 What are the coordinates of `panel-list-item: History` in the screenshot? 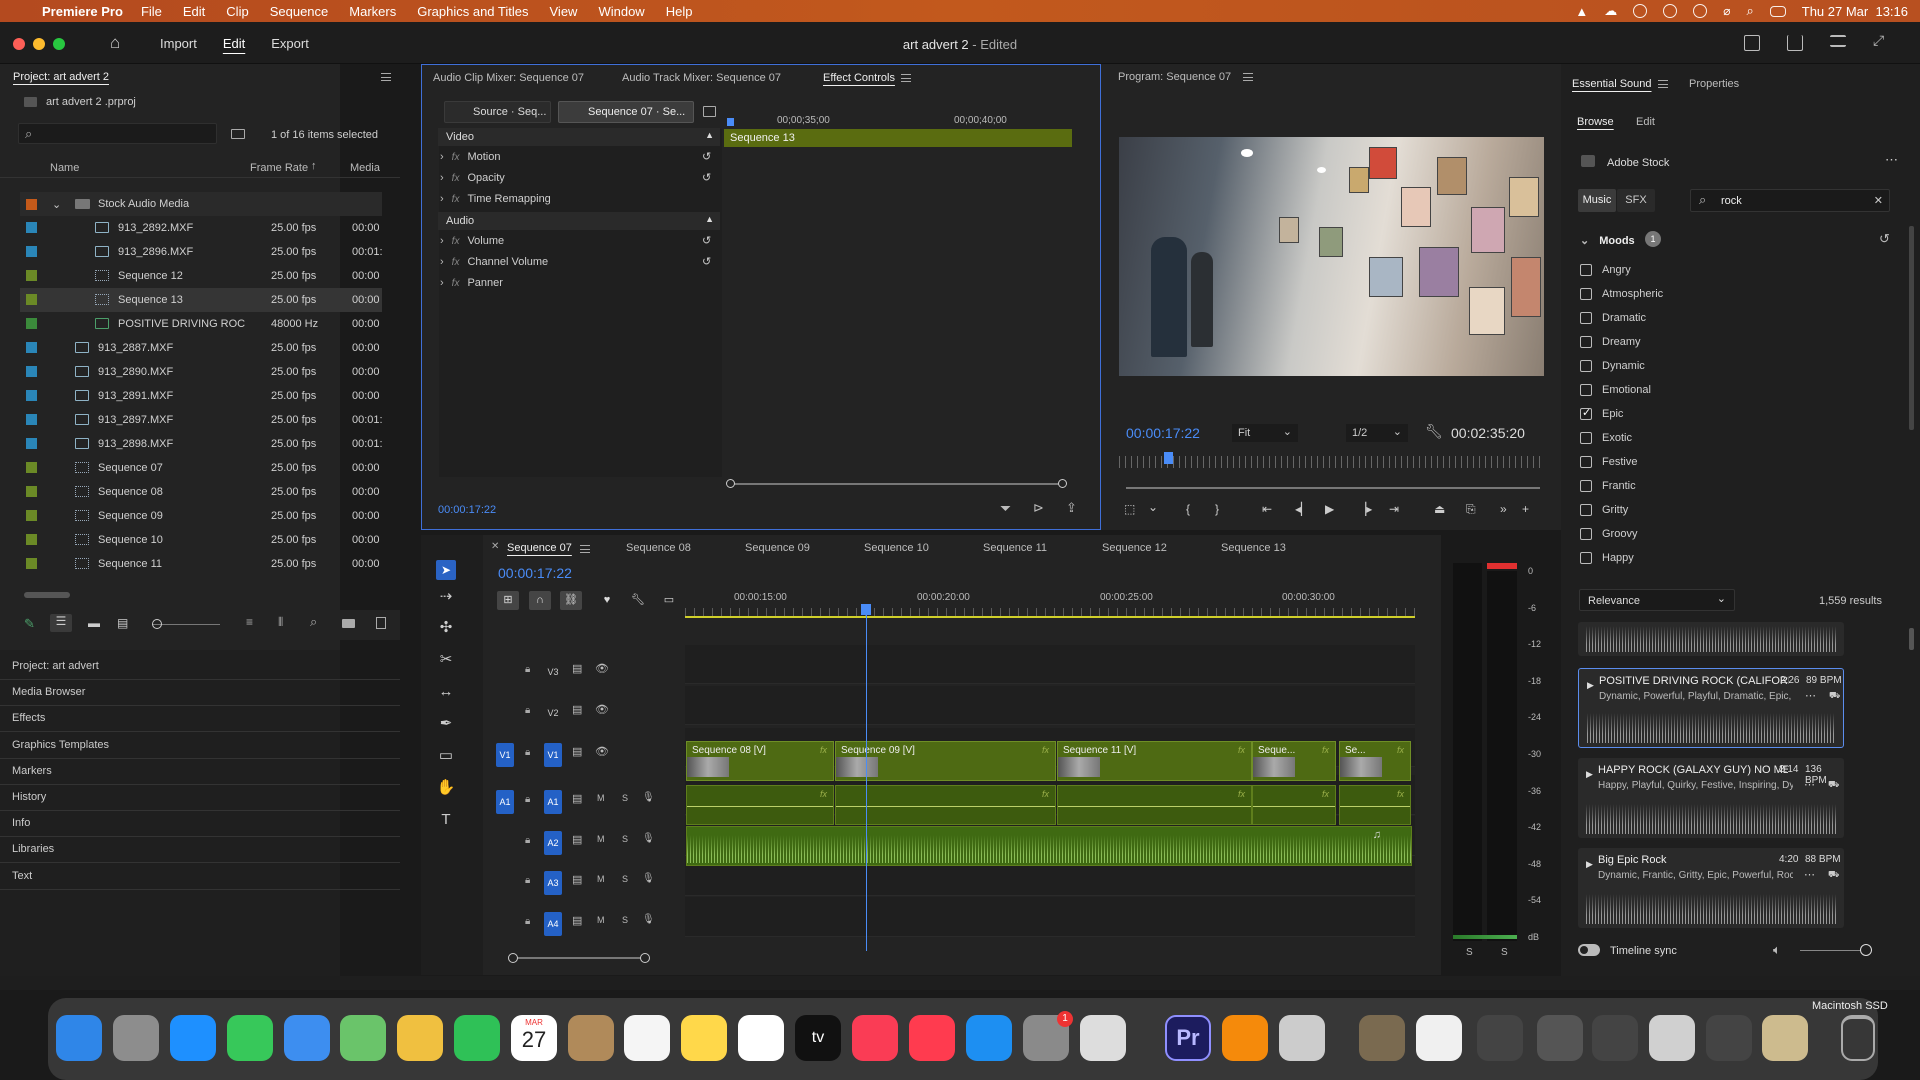 It's located at (29, 797).